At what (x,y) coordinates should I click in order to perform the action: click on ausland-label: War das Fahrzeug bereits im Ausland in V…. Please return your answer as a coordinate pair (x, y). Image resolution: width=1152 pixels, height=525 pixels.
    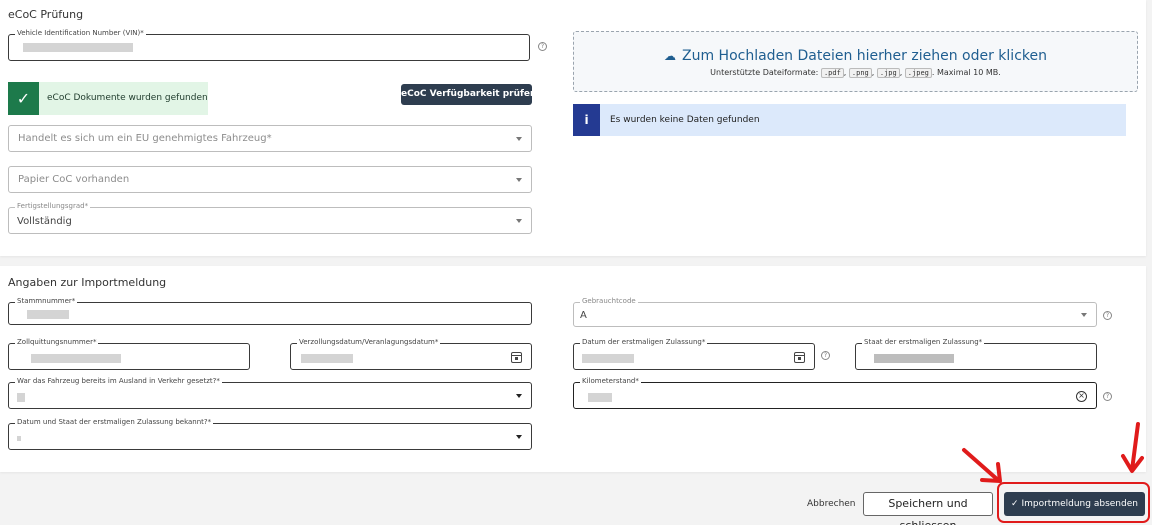
    Looking at the image, I should click on (118, 381).